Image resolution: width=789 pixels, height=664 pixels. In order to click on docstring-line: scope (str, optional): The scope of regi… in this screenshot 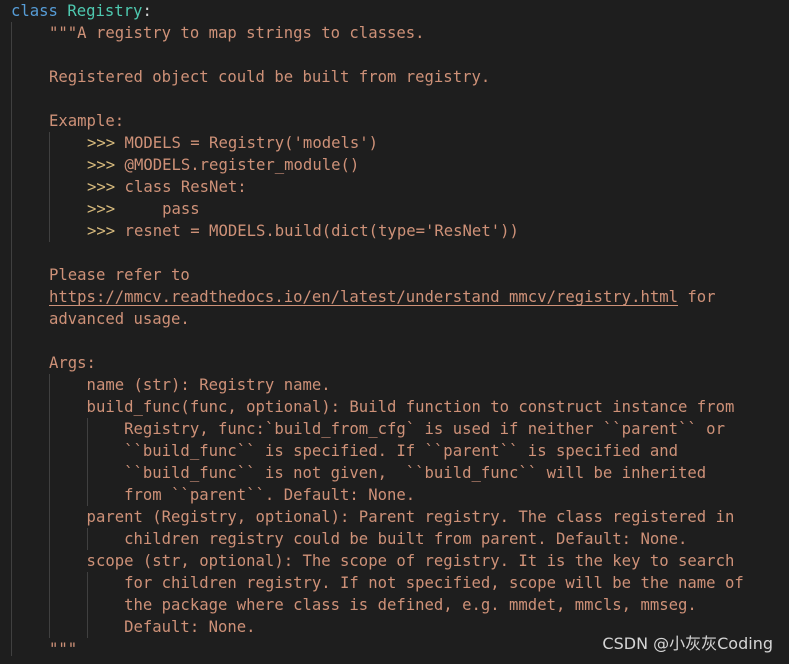, I will do `click(392, 561)`.